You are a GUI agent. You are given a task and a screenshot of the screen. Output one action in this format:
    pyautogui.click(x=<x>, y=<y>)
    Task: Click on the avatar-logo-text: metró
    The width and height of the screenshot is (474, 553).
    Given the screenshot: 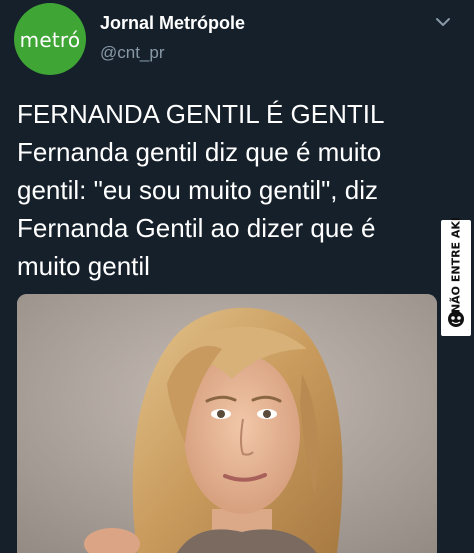 What is the action you would take?
    pyautogui.click(x=50, y=40)
    